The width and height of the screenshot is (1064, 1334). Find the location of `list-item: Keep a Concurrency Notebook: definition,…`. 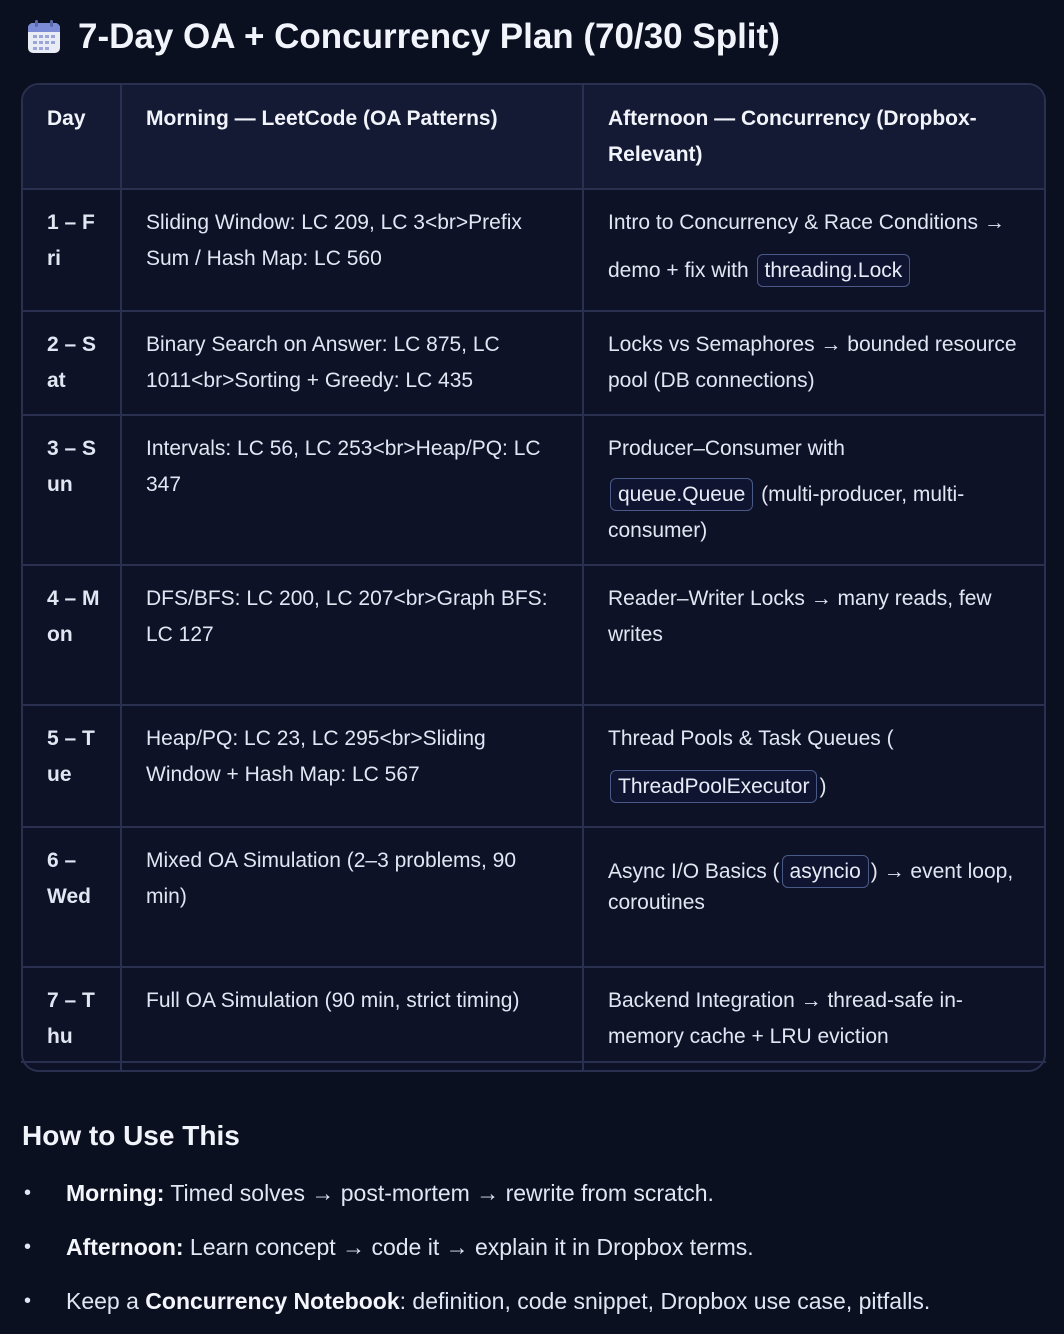

list-item: Keep a Concurrency Notebook: definition,… is located at coordinates (542, 1301).